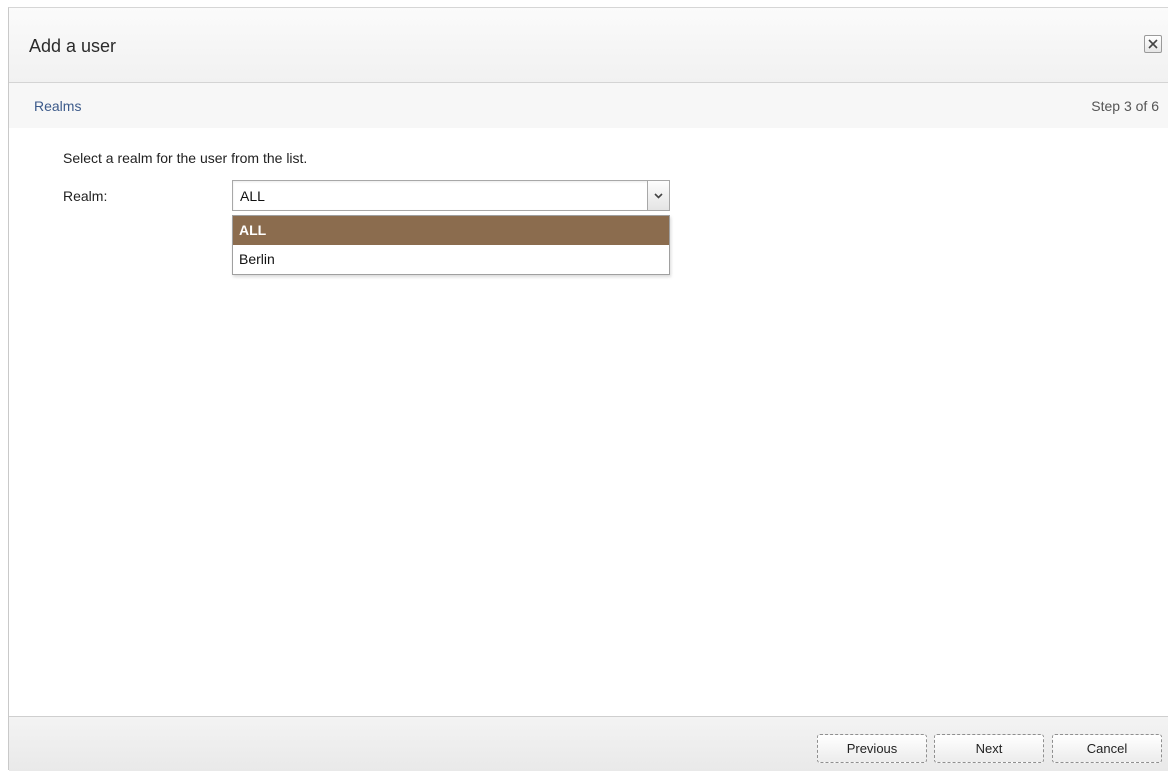  What do you see at coordinates (451, 259) in the screenshot?
I see `realm-option-berlin: Berlin` at bounding box center [451, 259].